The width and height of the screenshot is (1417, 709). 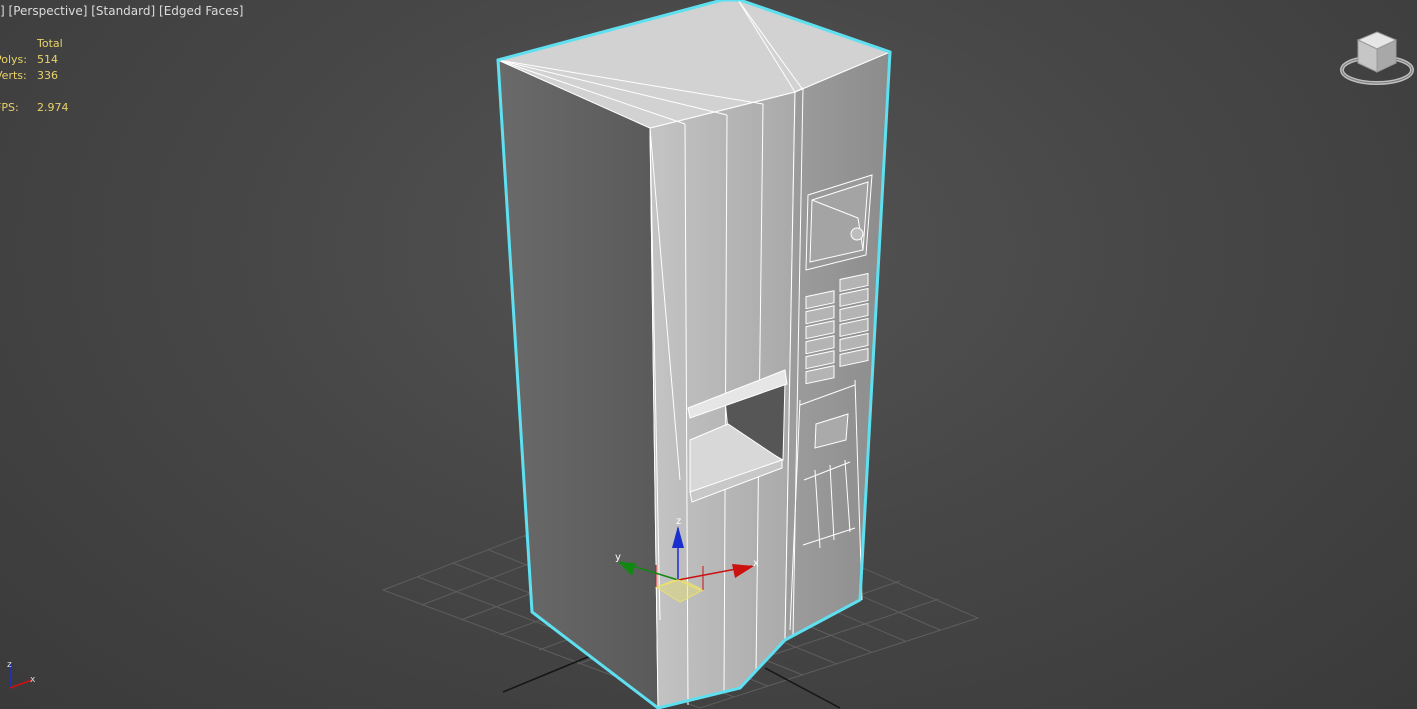 What do you see at coordinates (21, 674) in the screenshot?
I see `world-axis-tripod: z x` at bounding box center [21, 674].